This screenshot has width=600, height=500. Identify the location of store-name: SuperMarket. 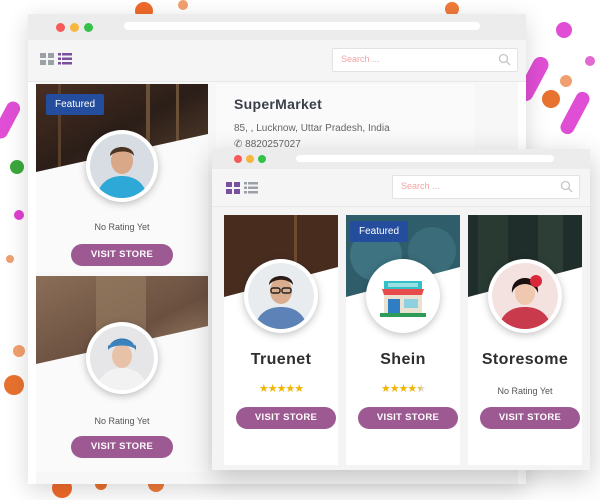
(278, 104).